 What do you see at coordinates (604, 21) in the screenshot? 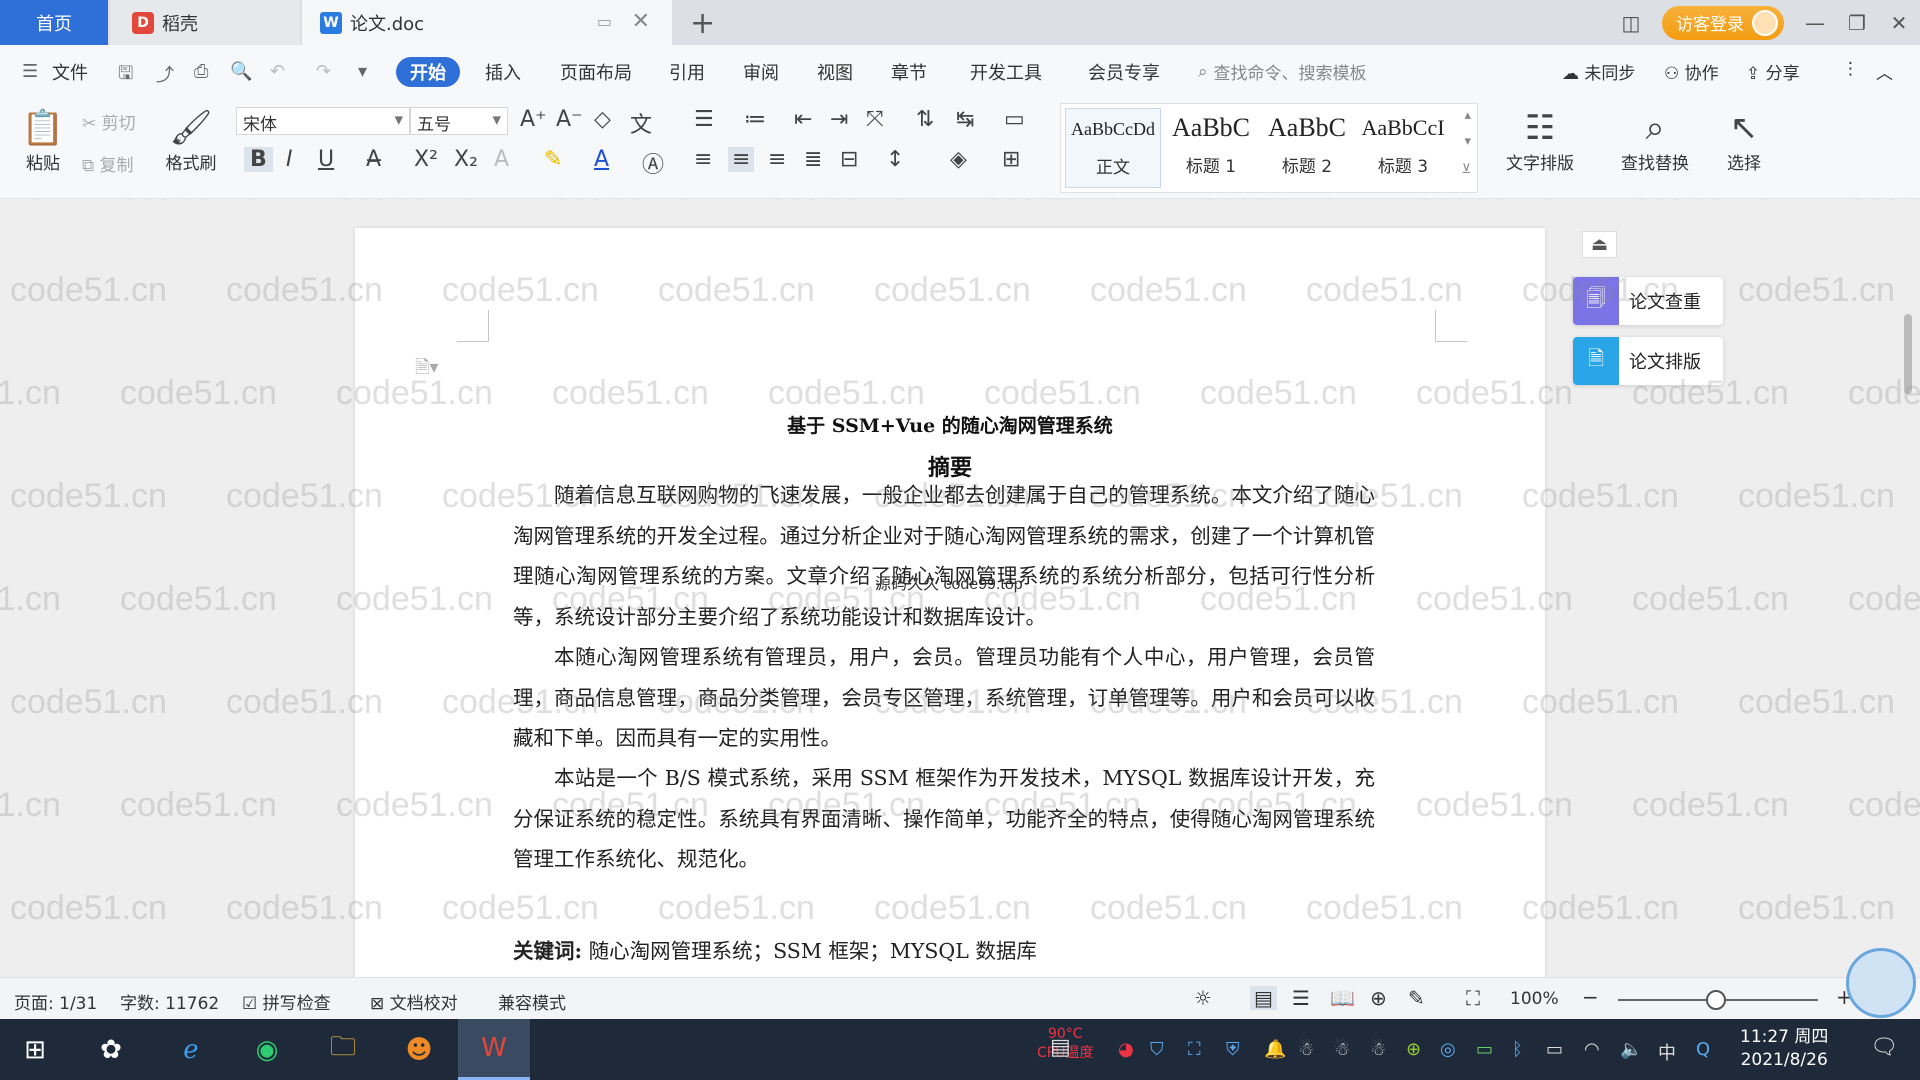
I see `monitor-icon: ▭` at bounding box center [604, 21].